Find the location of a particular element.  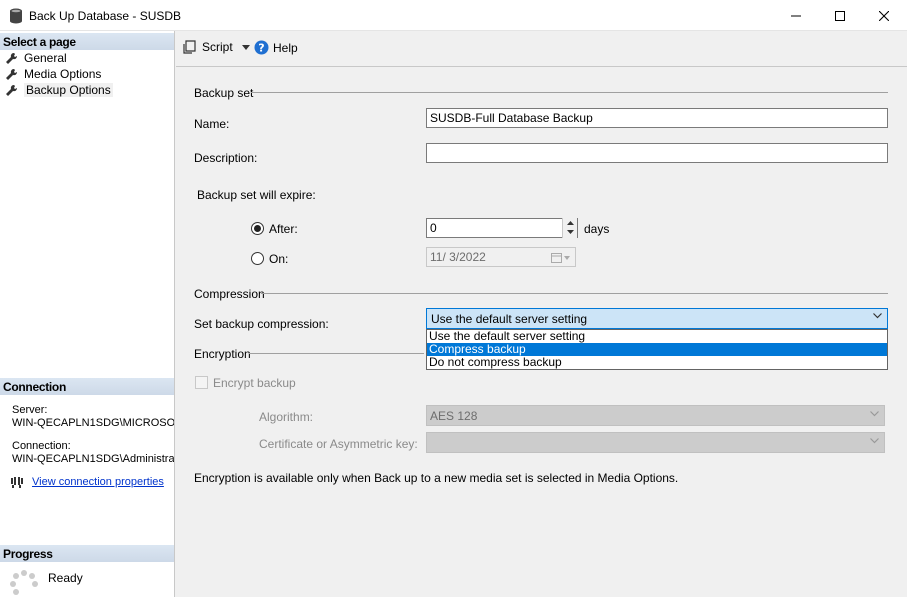

server-value: WIN-QECAPLN1SDG\MICROSOFT##WID is located at coordinates (93, 423).